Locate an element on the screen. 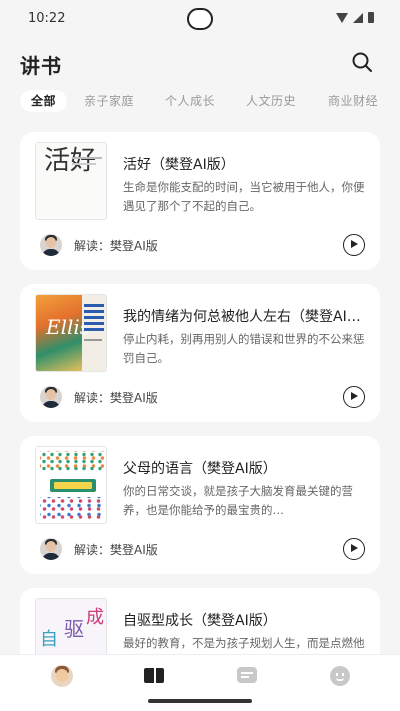  cover-title: 活好 is located at coordinates (70, 161).